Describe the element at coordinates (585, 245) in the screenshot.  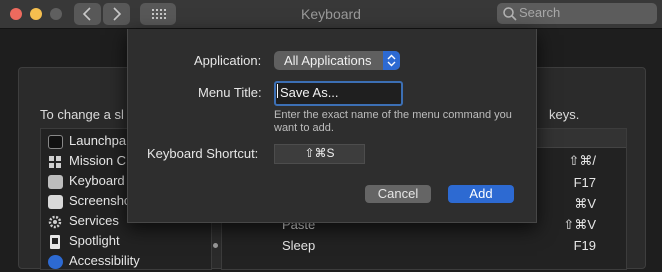
I see `shortcut-key: F19` at that location.